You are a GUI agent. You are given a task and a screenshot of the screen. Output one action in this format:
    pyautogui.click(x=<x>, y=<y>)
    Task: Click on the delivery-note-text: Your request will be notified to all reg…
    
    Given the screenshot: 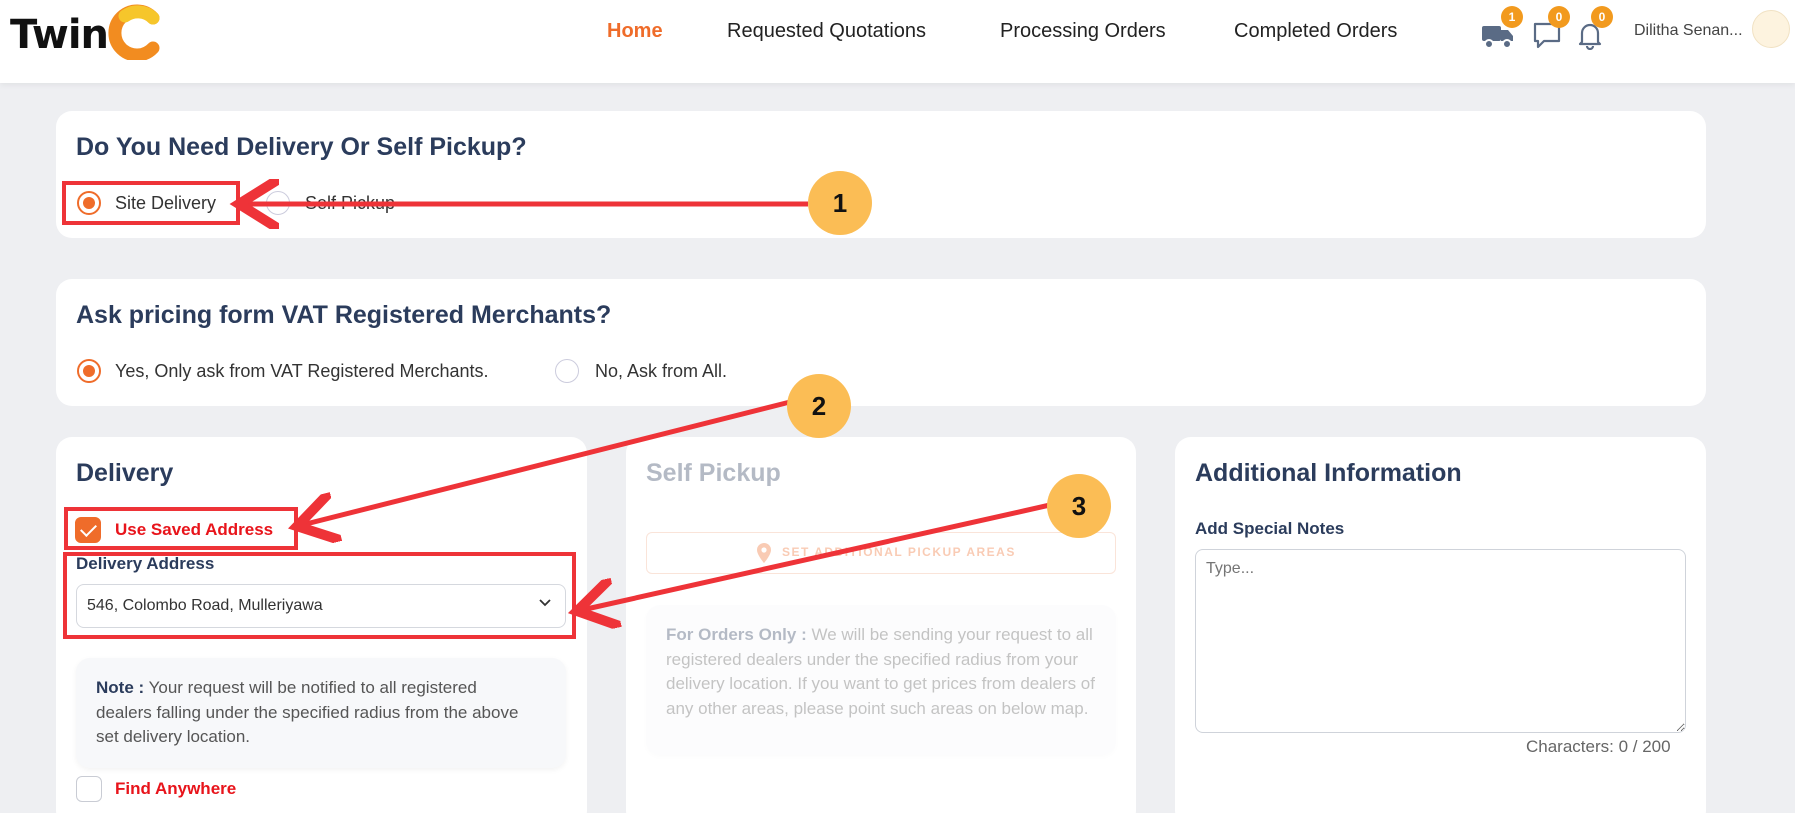 What is the action you would take?
    pyautogui.click(x=307, y=712)
    